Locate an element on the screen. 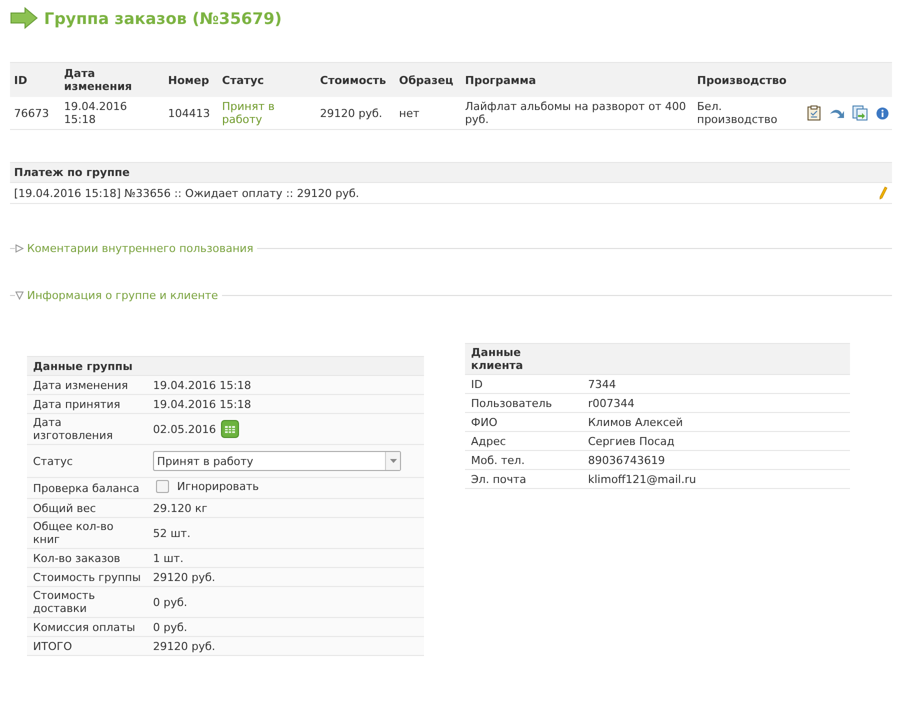 The width and height of the screenshot is (900, 702). field-value: klimoff121@mail.ru is located at coordinates (642, 479).